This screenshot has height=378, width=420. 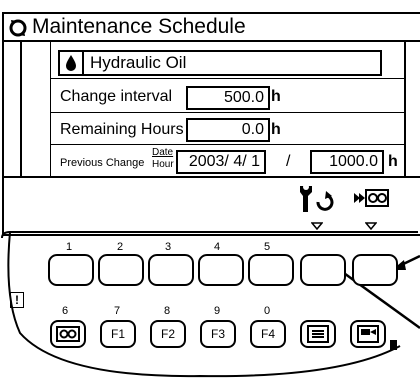 What do you see at coordinates (122, 129) in the screenshot?
I see `remaining-hours-label: Remaining Hours` at bounding box center [122, 129].